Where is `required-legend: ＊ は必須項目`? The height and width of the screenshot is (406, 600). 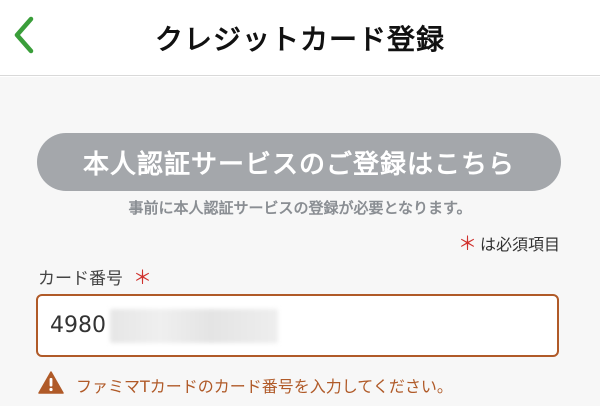
required-legend: ＊ は必須項目 is located at coordinates (509, 242).